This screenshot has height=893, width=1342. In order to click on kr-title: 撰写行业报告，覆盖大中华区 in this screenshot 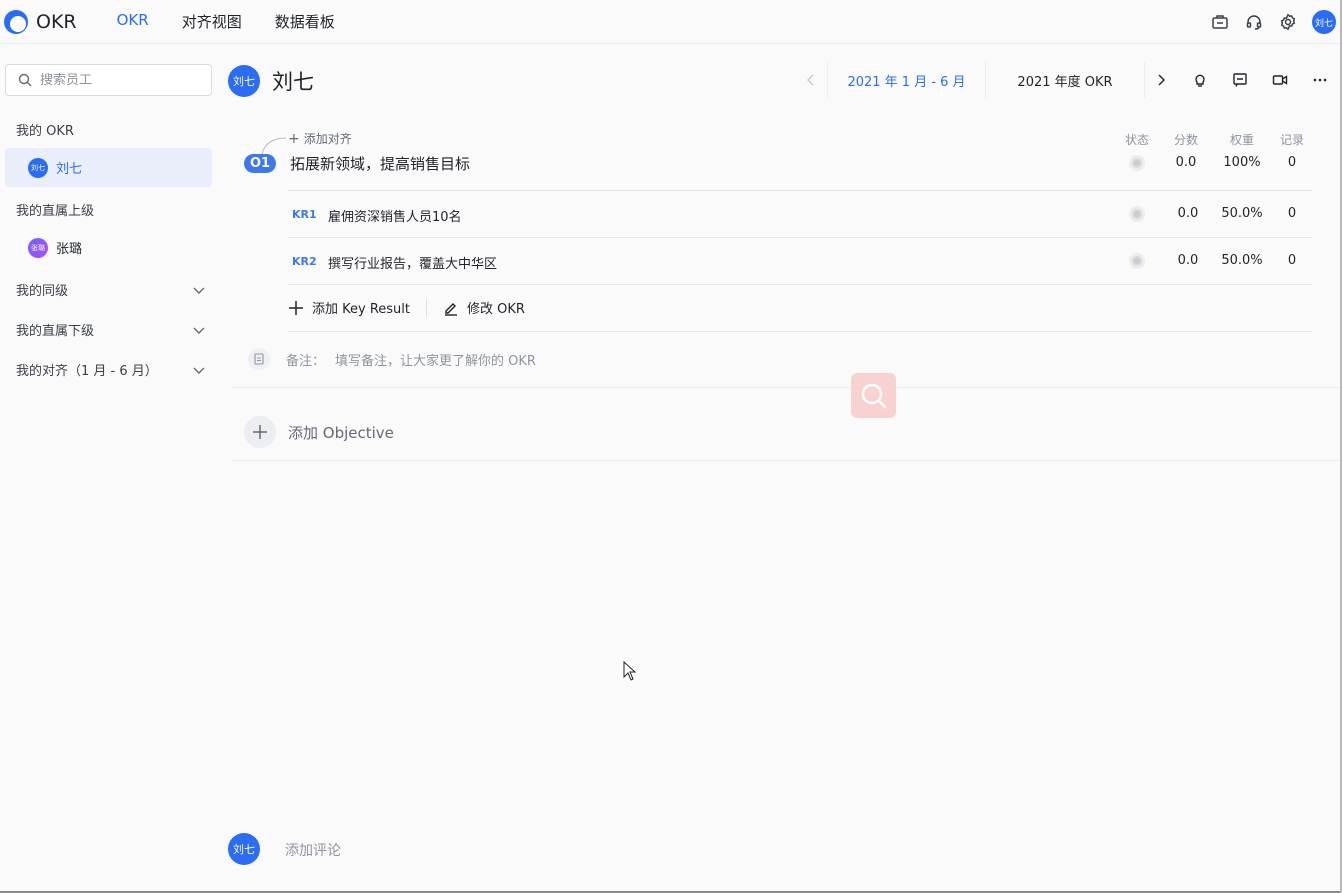, I will do `click(412, 262)`.